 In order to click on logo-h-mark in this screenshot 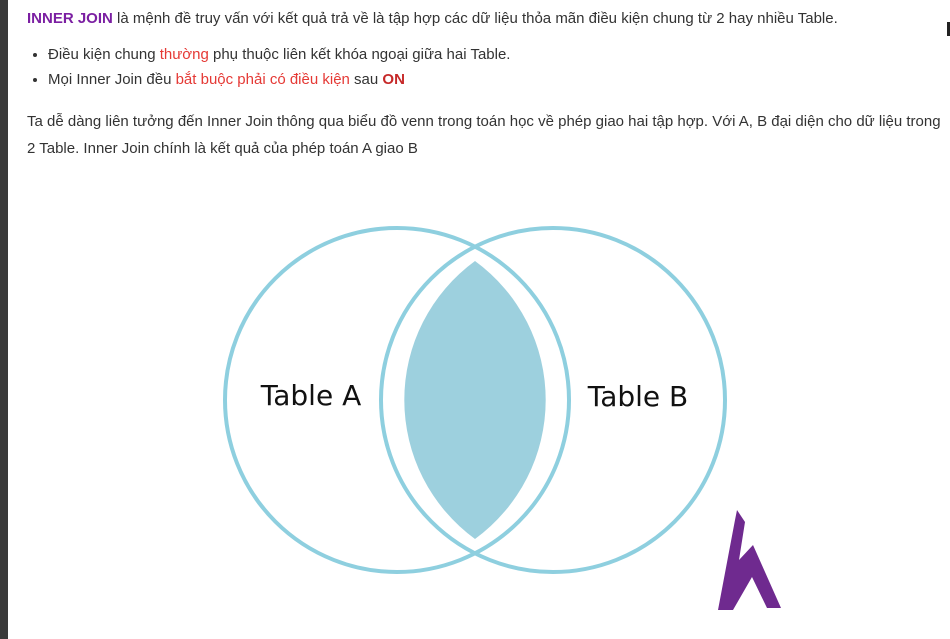, I will do `click(749, 560)`.